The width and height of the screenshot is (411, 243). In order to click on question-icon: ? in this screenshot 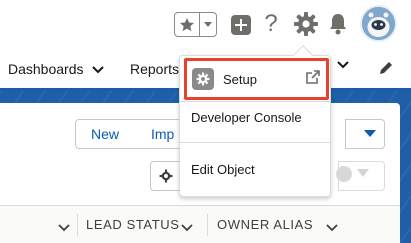, I will do `click(271, 24)`.